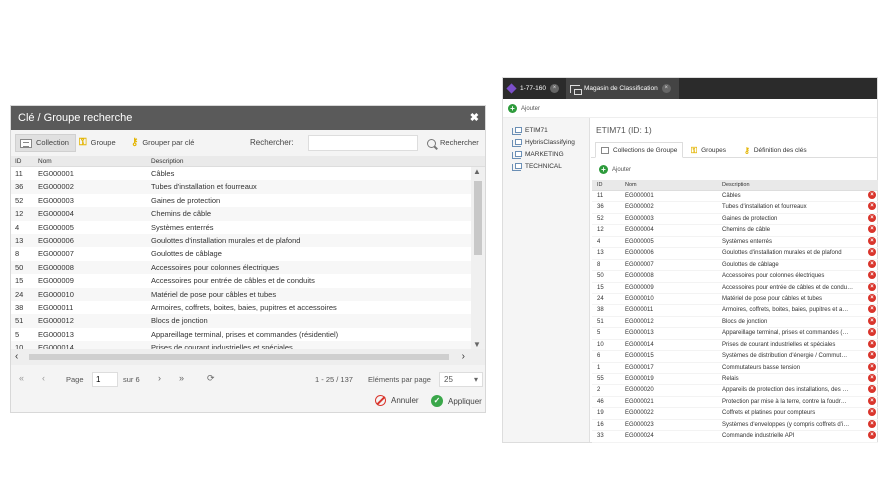  What do you see at coordinates (239, 357) in the screenshot?
I see `horizontal-scrollbar-thumb` at bounding box center [239, 357].